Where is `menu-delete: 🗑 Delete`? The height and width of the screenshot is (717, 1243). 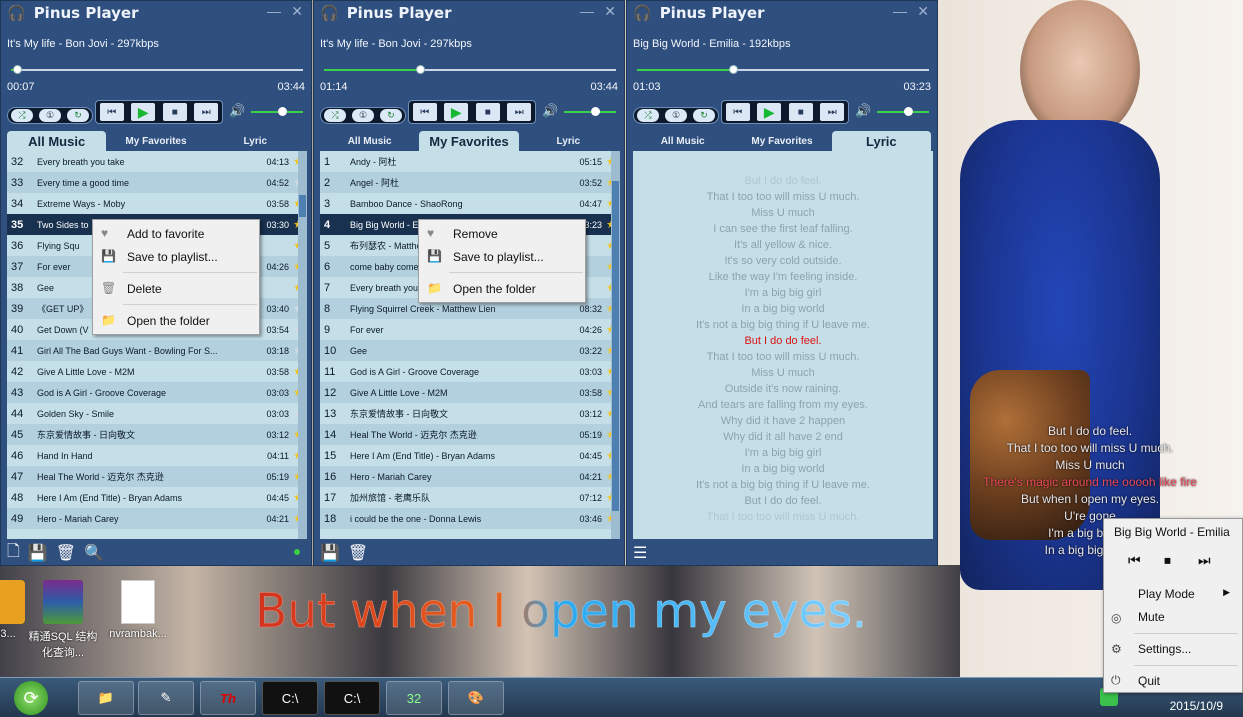
menu-delete: 🗑 Delete is located at coordinates (176, 288).